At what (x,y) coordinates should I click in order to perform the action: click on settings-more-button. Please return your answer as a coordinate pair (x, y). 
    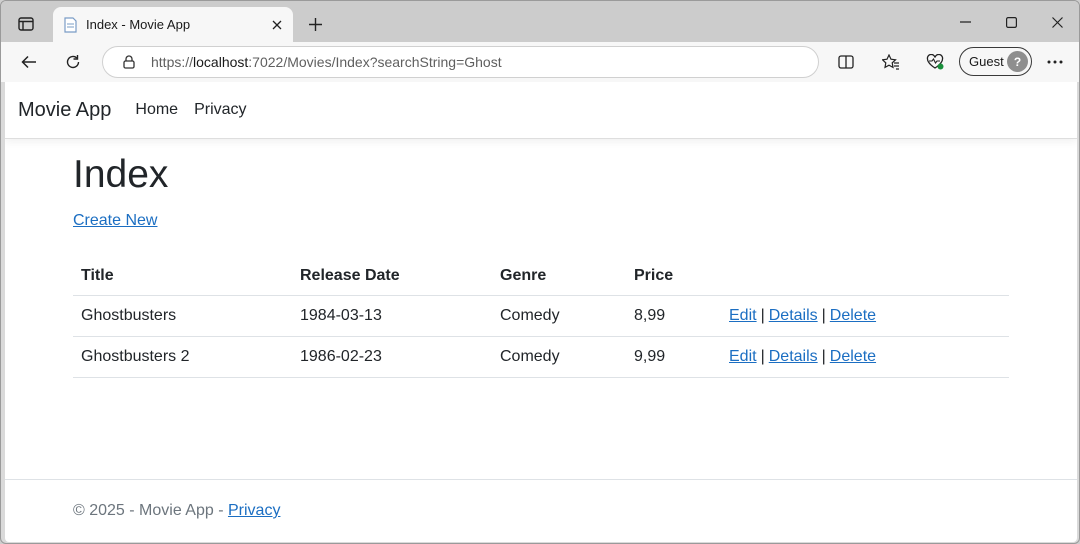
    Looking at the image, I should click on (1055, 62).